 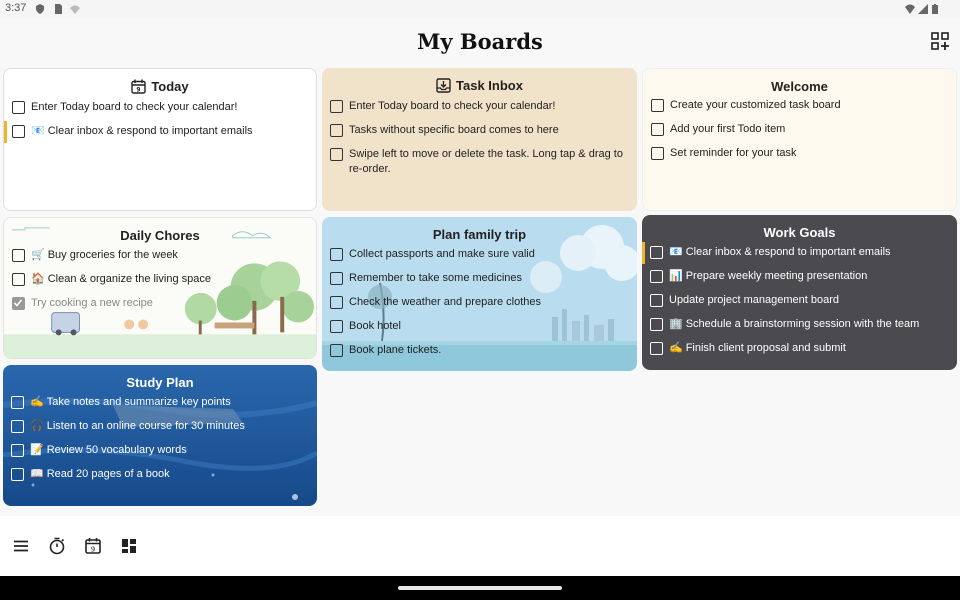 What do you see at coordinates (160, 235) in the screenshot?
I see `board-title-label: Daily Chores` at bounding box center [160, 235].